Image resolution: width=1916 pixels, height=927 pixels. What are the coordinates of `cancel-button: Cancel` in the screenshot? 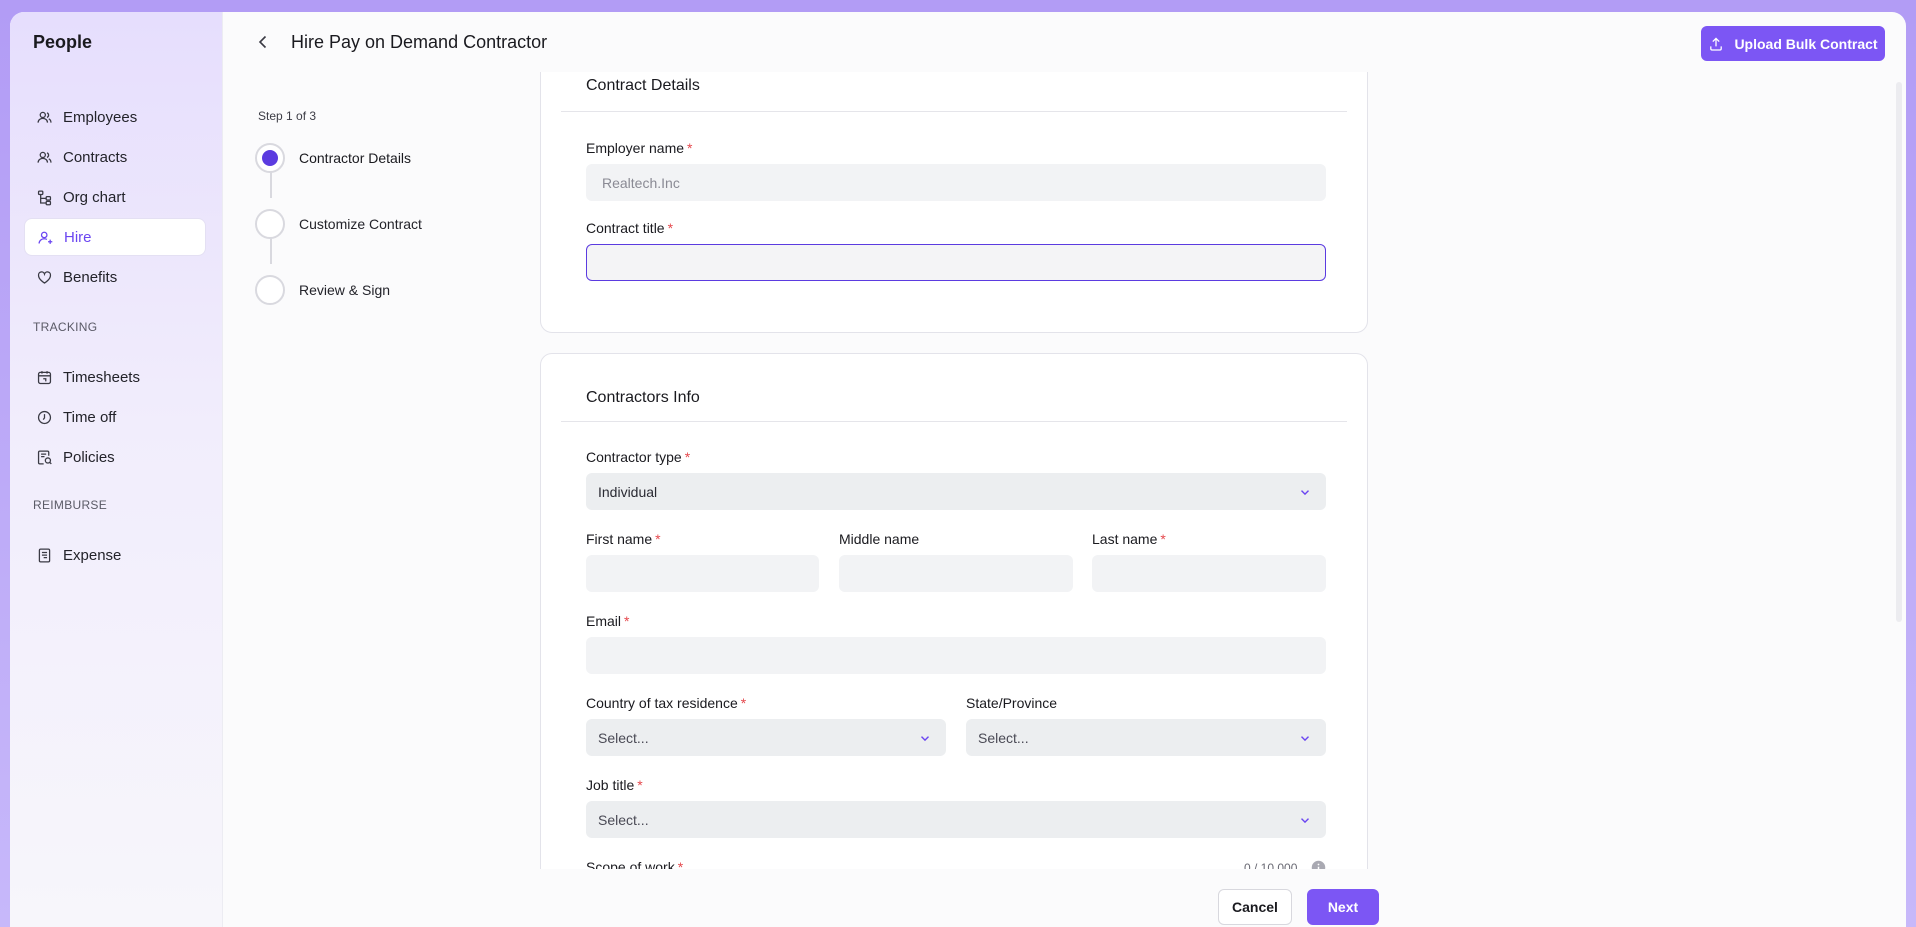 It's located at (1255, 907).